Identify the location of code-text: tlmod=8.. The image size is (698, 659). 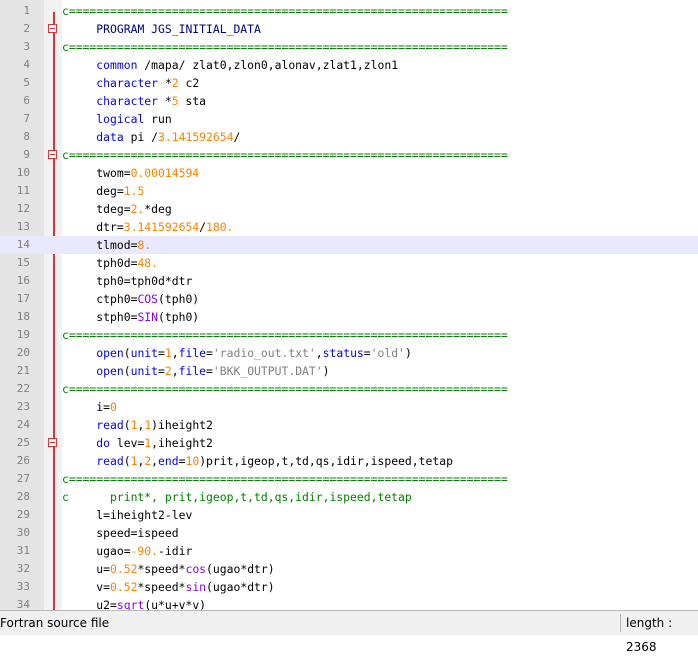
(106, 245).